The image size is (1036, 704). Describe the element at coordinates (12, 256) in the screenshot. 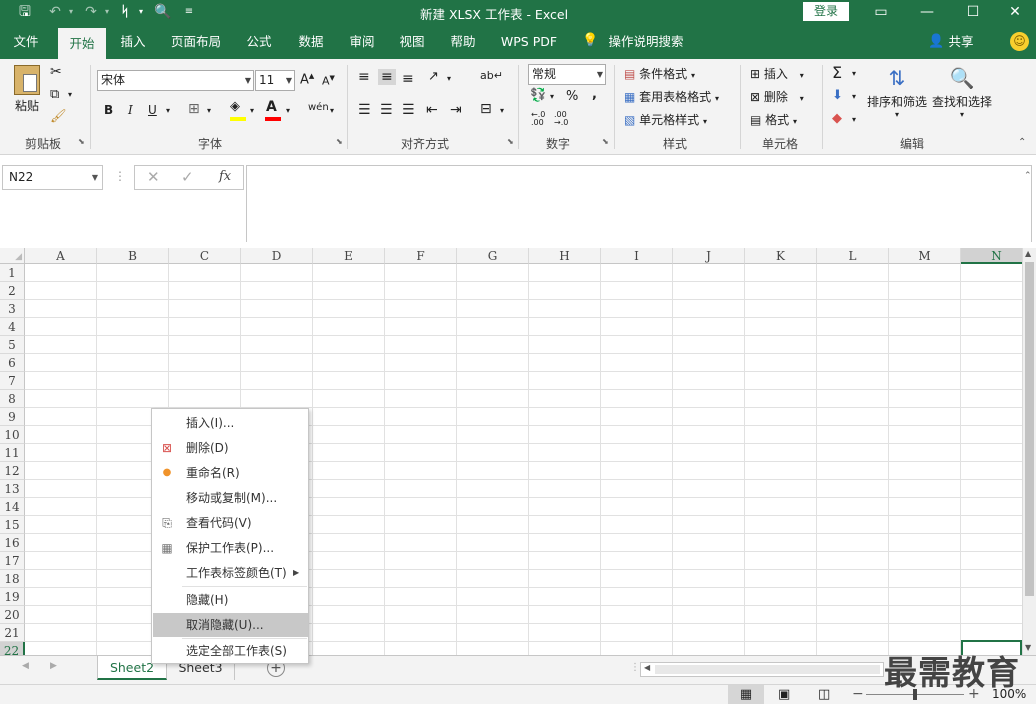

I see `select-all-button: ◢` at that location.